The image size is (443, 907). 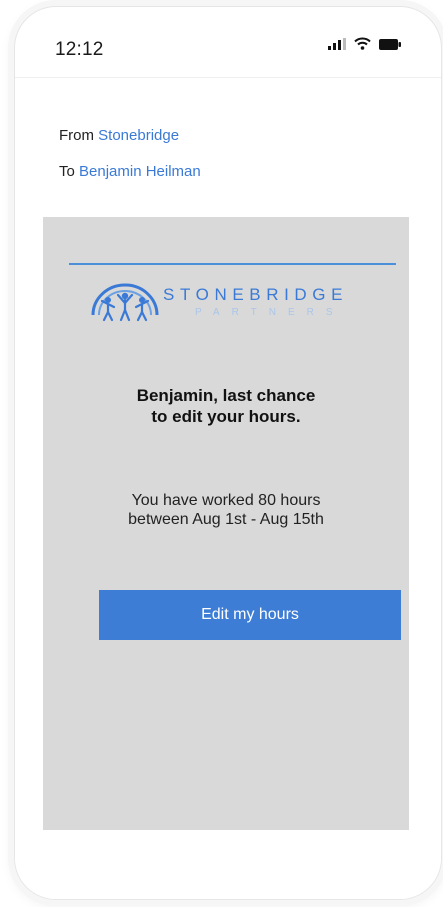 I want to click on header-divider, so click(x=232, y=264).